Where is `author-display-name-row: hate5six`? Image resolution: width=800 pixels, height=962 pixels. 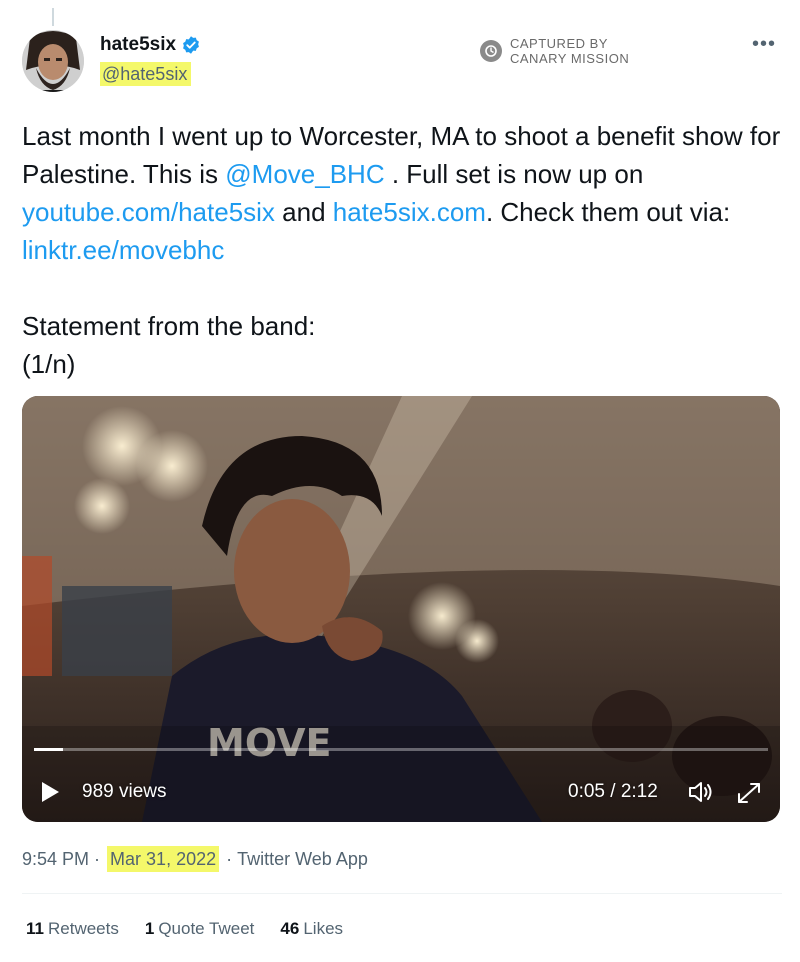
author-display-name-row: hate5six is located at coordinates (150, 45).